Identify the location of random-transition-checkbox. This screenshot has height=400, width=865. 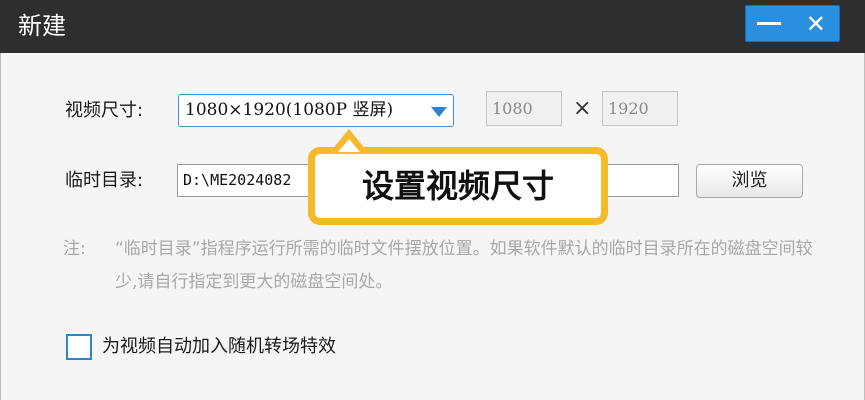
(79, 347).